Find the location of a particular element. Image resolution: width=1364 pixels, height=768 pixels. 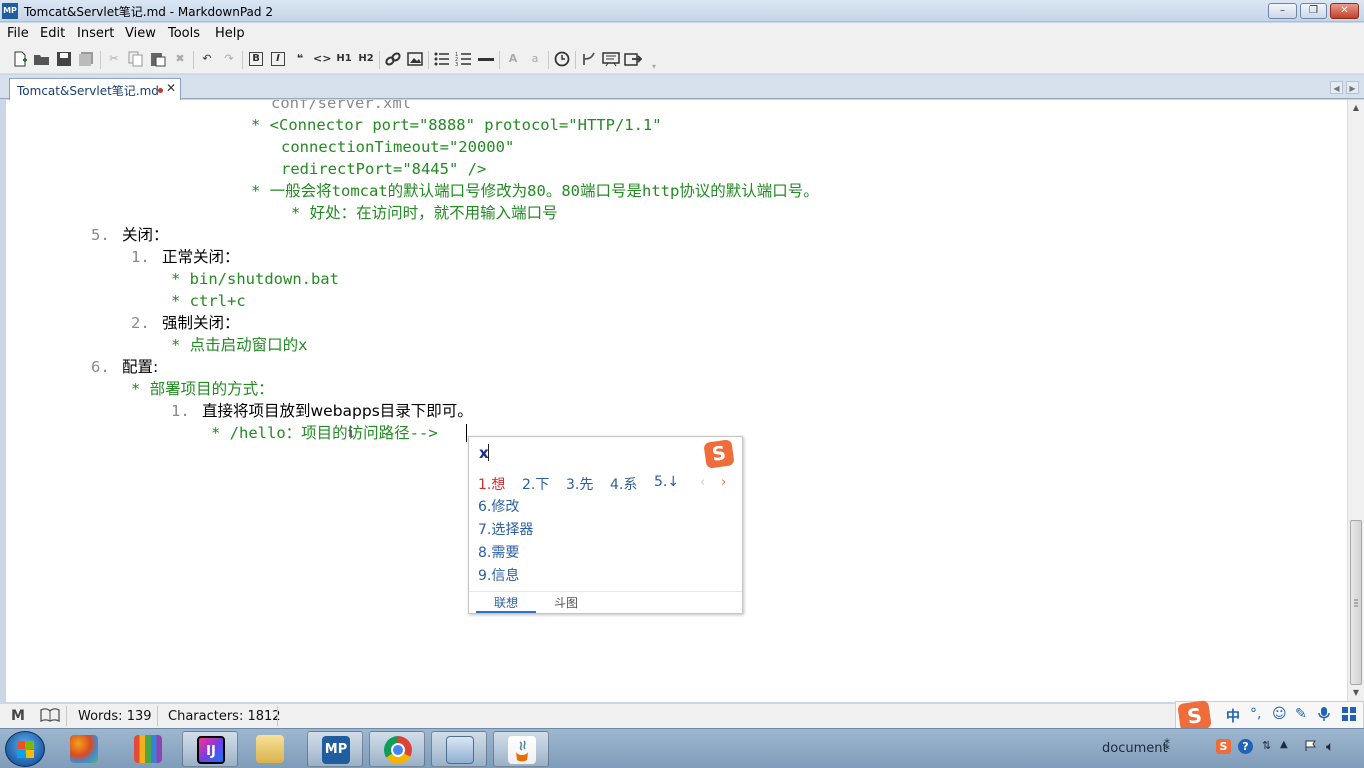

numbered-list-icon: 123 is located at coordinates (464, 59).